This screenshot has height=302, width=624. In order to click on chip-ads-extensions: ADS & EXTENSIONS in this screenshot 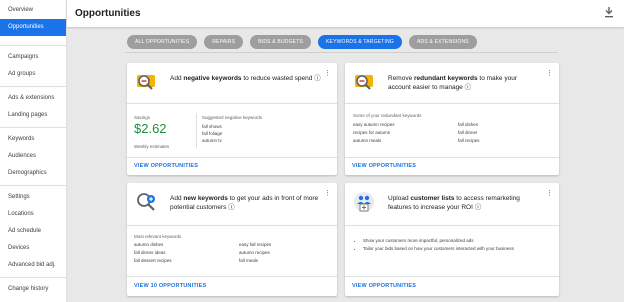, I will do `click(443, 42)`.